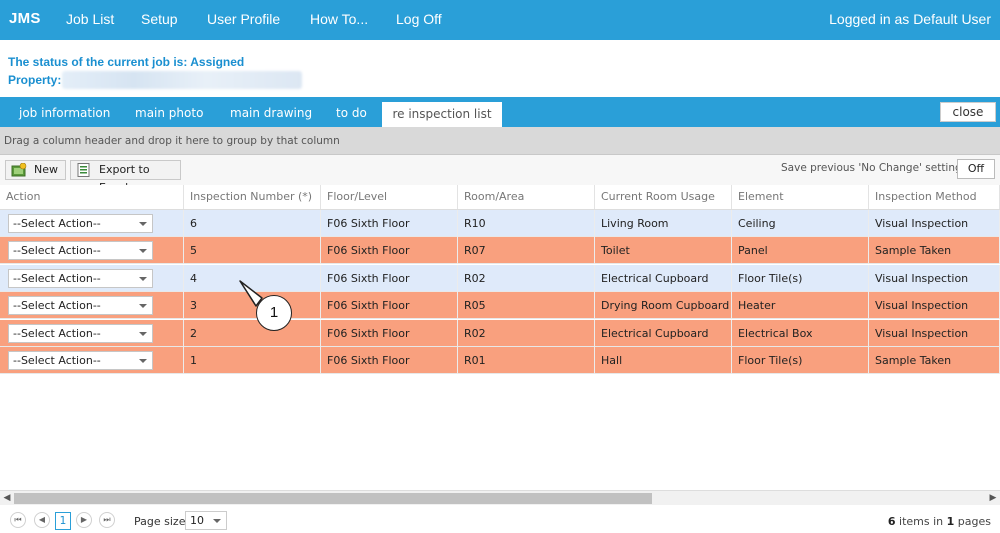  Describe the element at coordinates (993, 498) in the screenshot. I see `scroll-right-icon: ▶` at that location.